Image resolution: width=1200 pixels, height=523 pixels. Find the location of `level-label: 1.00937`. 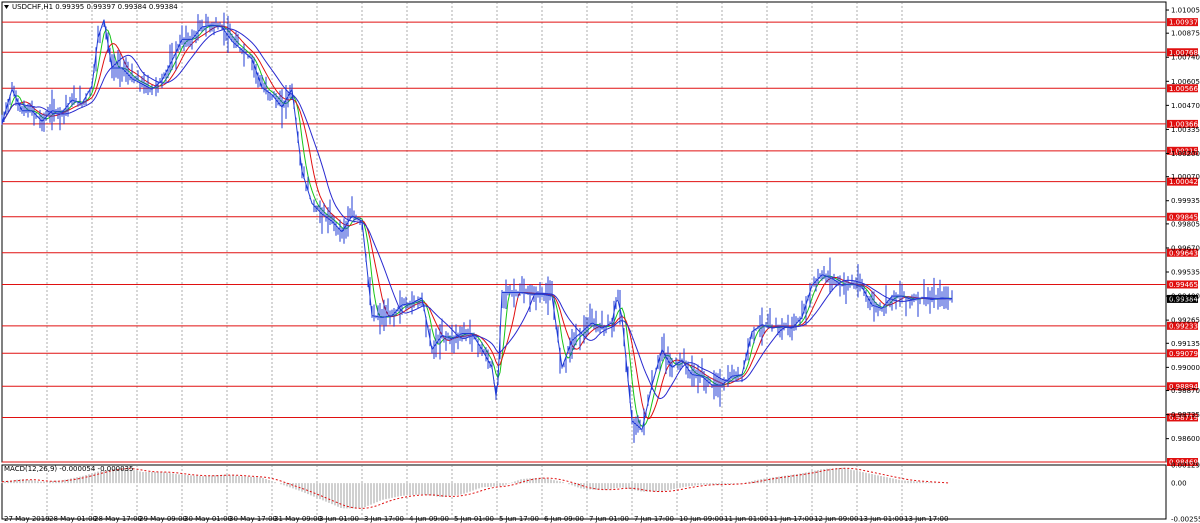

level-label: 1.00937 is located at coordinates (1183, 23).